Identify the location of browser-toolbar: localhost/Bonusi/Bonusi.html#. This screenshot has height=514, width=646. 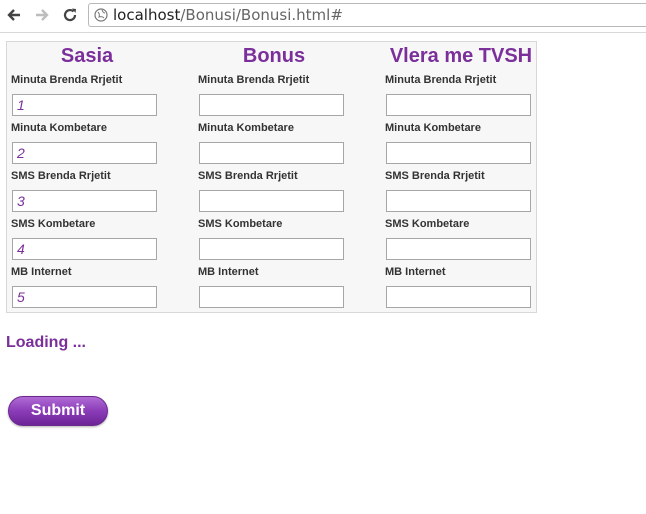
(323, 16).